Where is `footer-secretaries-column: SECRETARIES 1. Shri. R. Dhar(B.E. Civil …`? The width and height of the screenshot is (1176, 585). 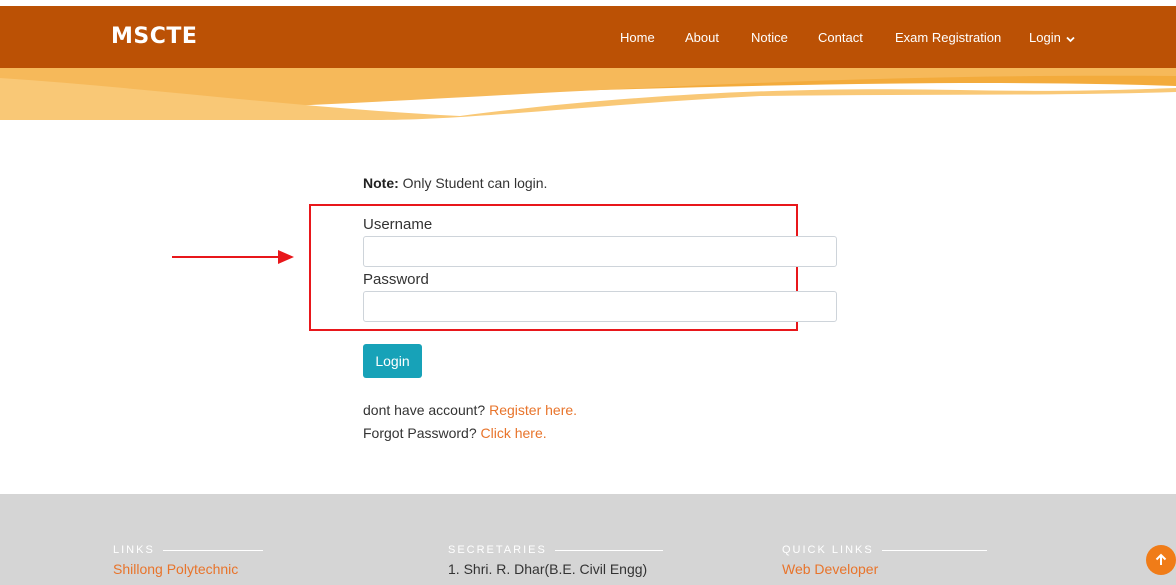 footer-secretaries-column: SECRETARIES 1. Shri. R. Dhar(B.E. Civil … is located at coordinates (555, 560).